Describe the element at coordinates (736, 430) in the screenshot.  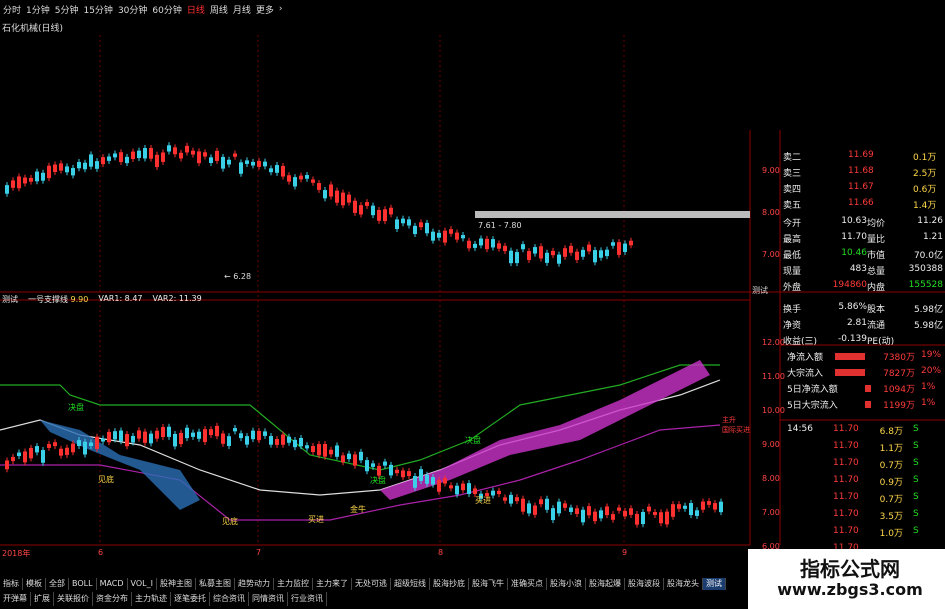
I see `annotation: 国际买进` at that location.